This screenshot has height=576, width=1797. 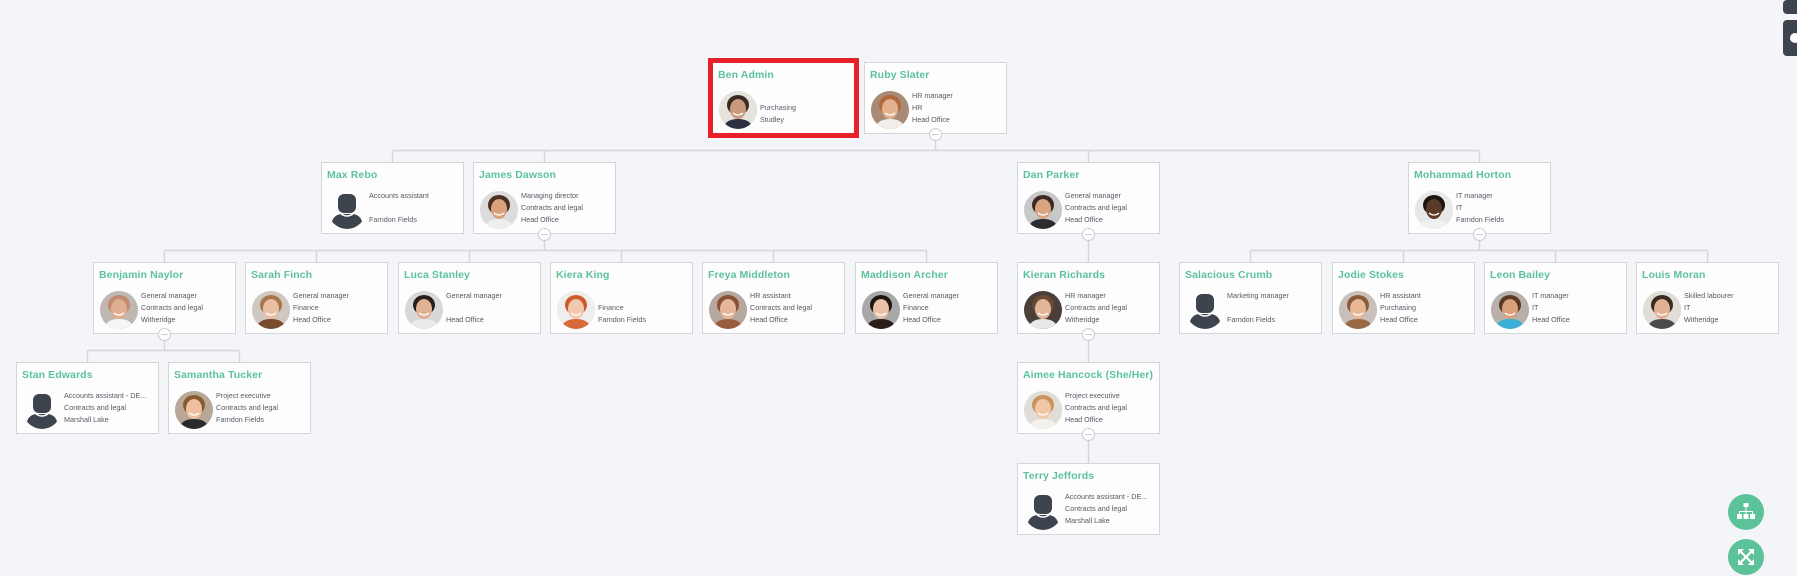 I want to click on side-panel-tab-top, so click(x=1790, y=7).